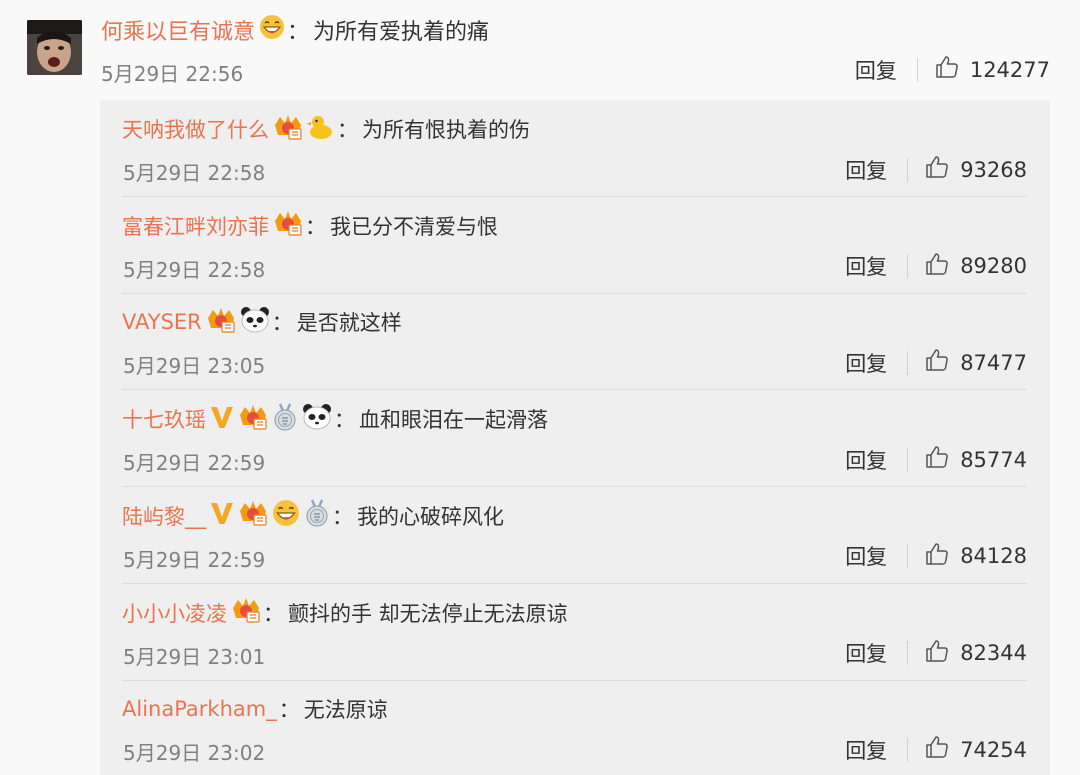 The height and width of the screenshot is (775, 1080). I want to click on main-comment-actions: 回复 124277, so click(952, 69).